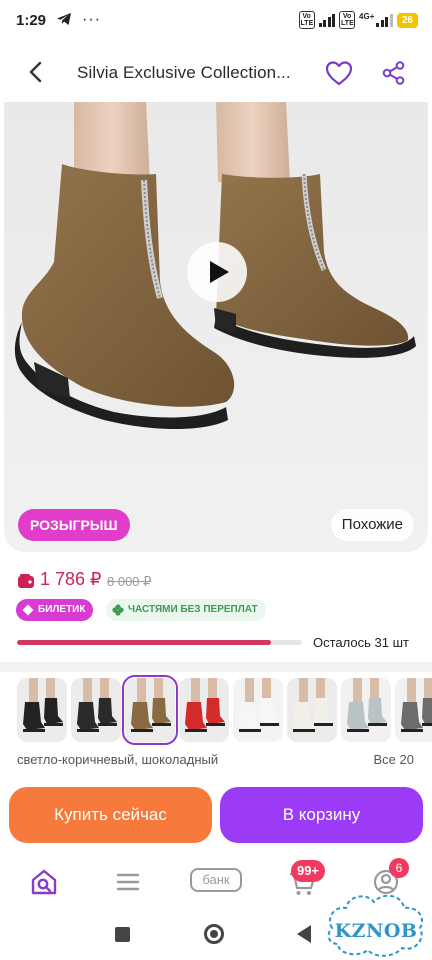 The height and width of the screenshot is (960, 432). What do you see at coordinates (413, 710) in the screenshot?
I see `color-swatch-dark-grey-boots` at bounding box center [413, 710].